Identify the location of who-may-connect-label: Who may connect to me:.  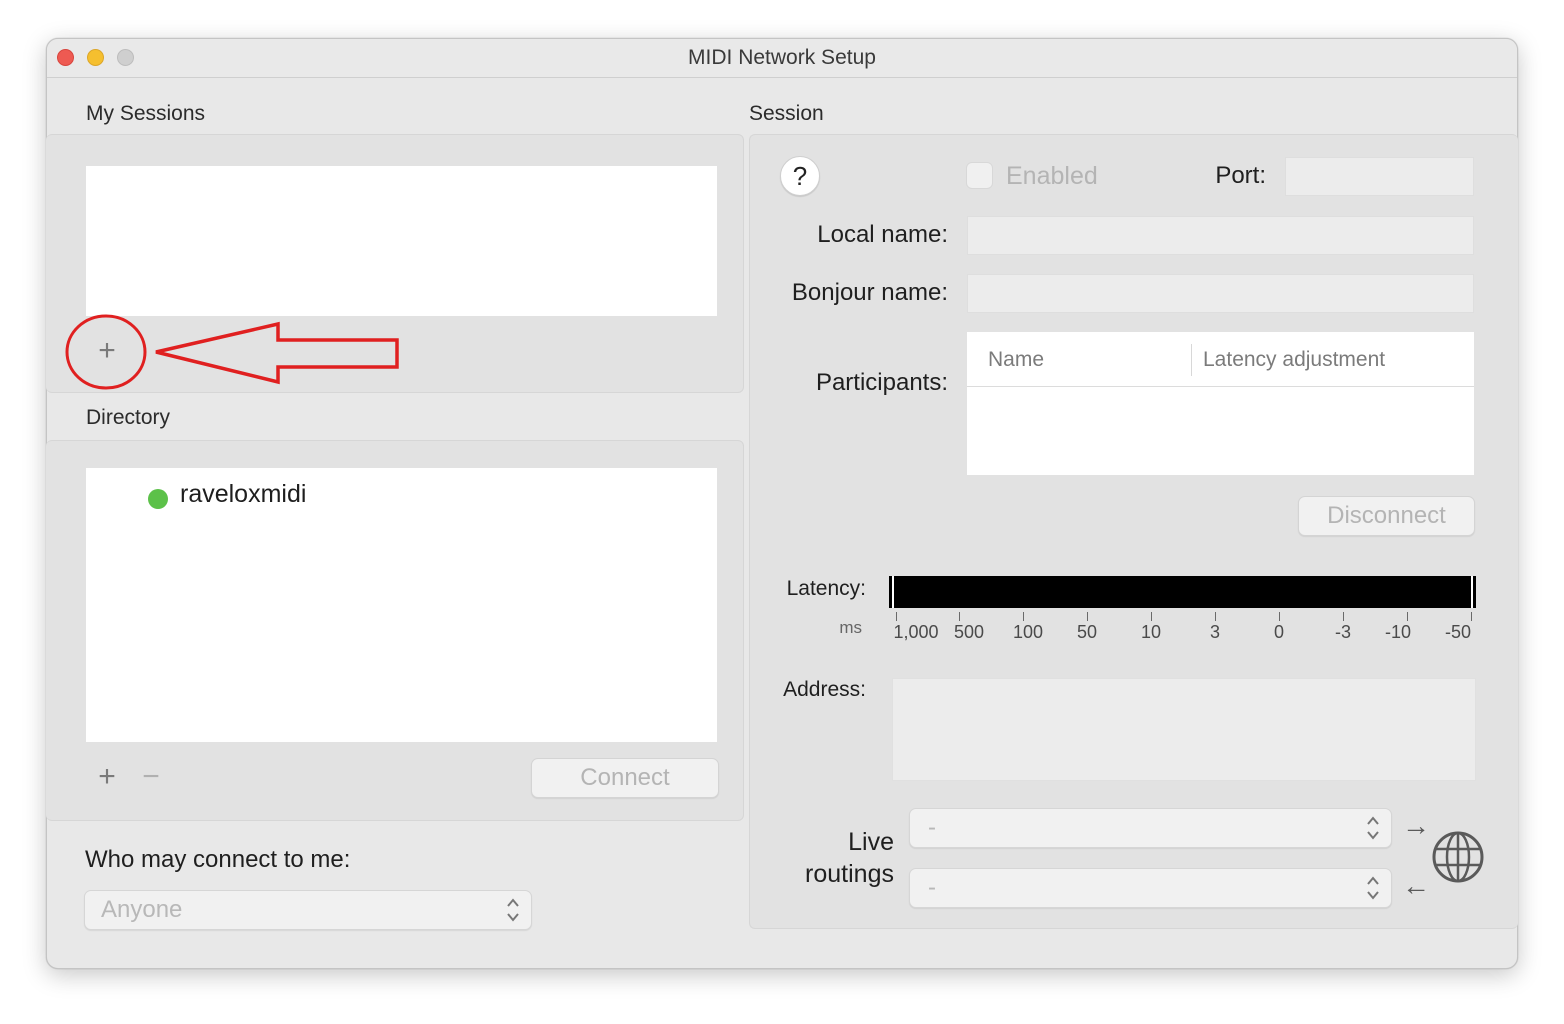
(218, 859).